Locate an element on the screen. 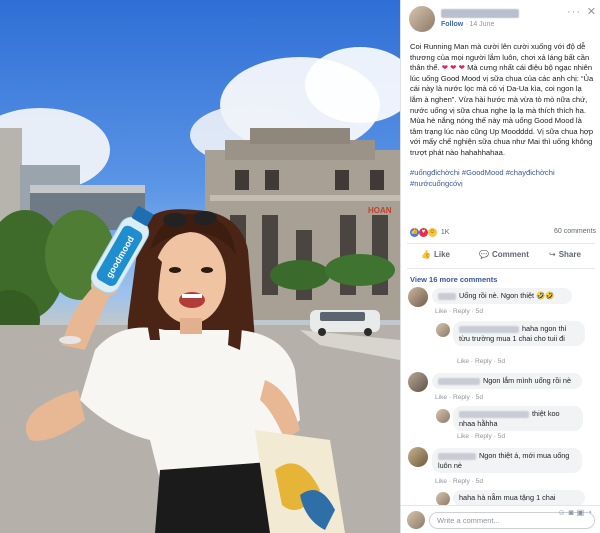  reply-bubble: thiệt koo nhaa hằhha is located at coordinates (518, 419).